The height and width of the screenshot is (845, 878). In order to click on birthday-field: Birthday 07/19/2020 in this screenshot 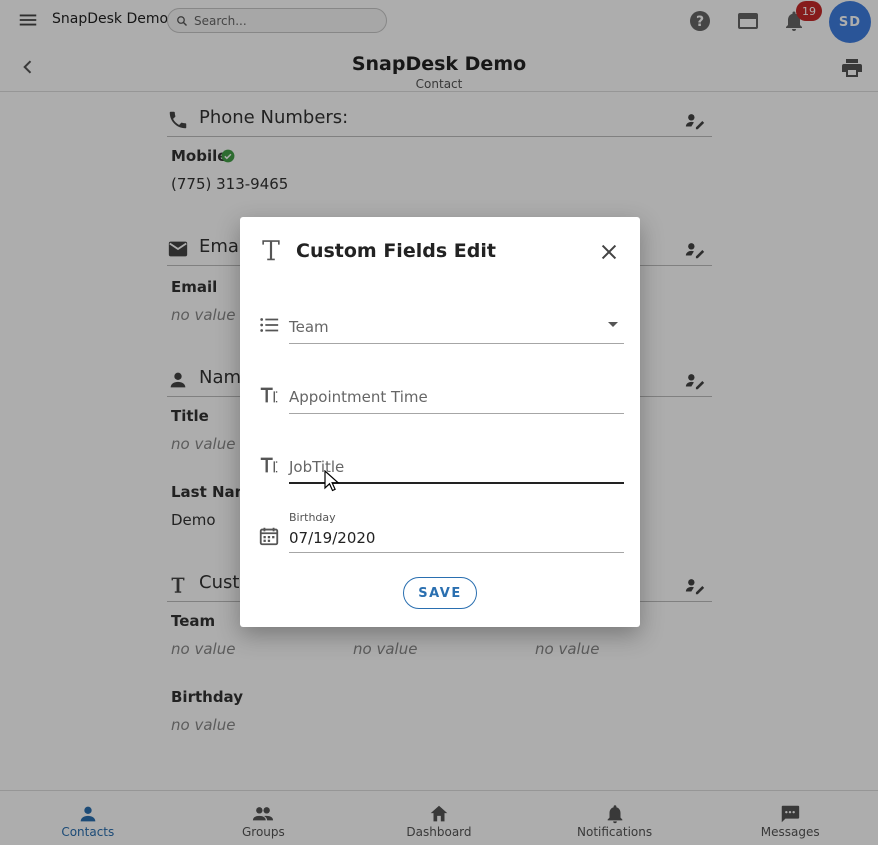, I will do `click(441, 532)`.